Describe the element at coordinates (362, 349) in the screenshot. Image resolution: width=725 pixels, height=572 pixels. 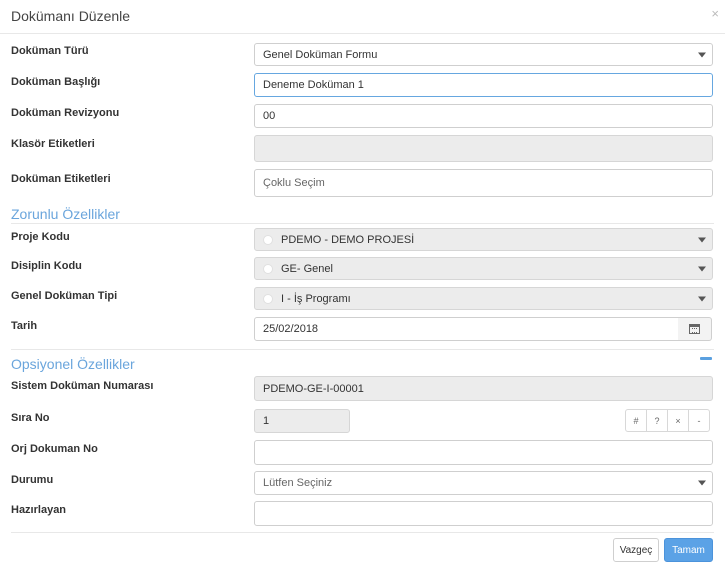
I see `section-divider` at that location.